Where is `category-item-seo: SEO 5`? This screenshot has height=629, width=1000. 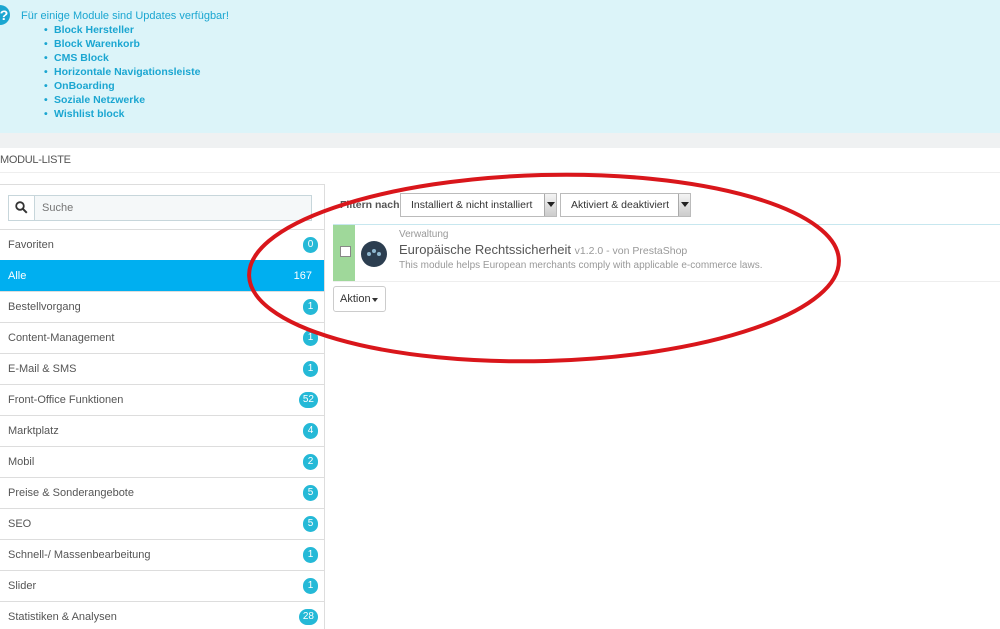
category-item-seo: SEO 5 is located at coordinates (162, 523).